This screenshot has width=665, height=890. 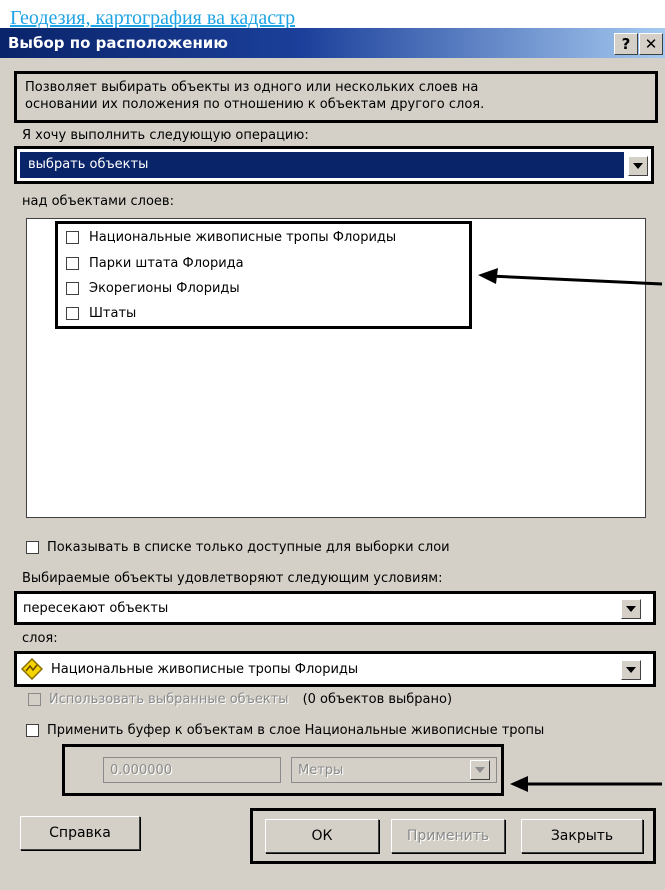 What do you see at coordinates (118, 43) in the screenshot?
I see `window-title: Выбор по расположению` at bounding box center [118, 43].